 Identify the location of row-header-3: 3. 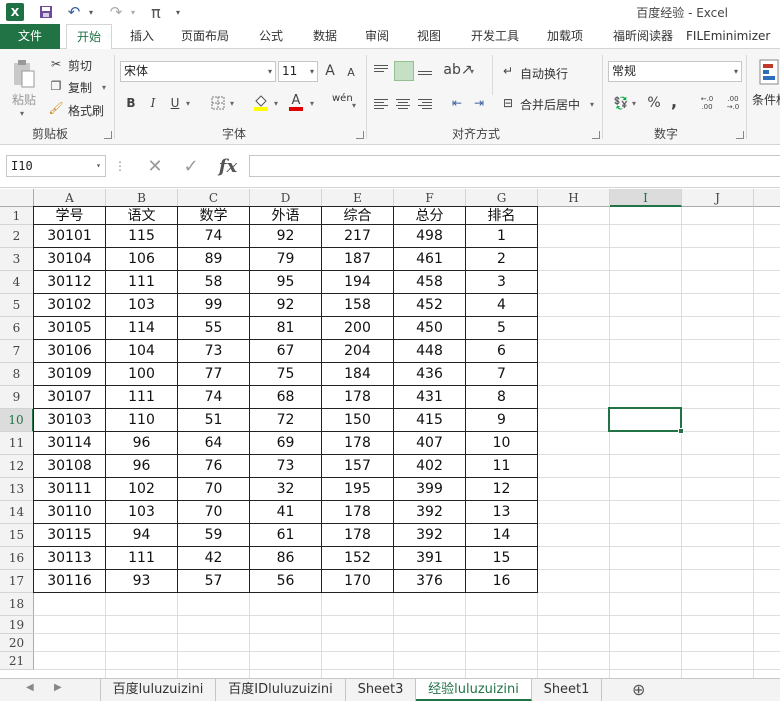
(17, 259).